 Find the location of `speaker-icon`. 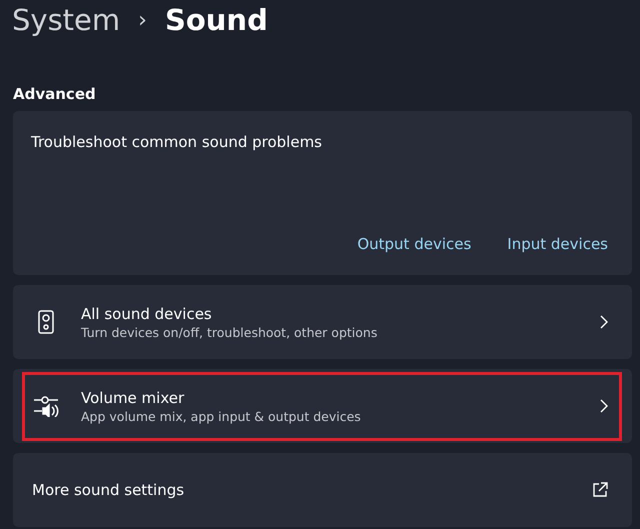

speaker-icon is located at coordinates (46, 322).